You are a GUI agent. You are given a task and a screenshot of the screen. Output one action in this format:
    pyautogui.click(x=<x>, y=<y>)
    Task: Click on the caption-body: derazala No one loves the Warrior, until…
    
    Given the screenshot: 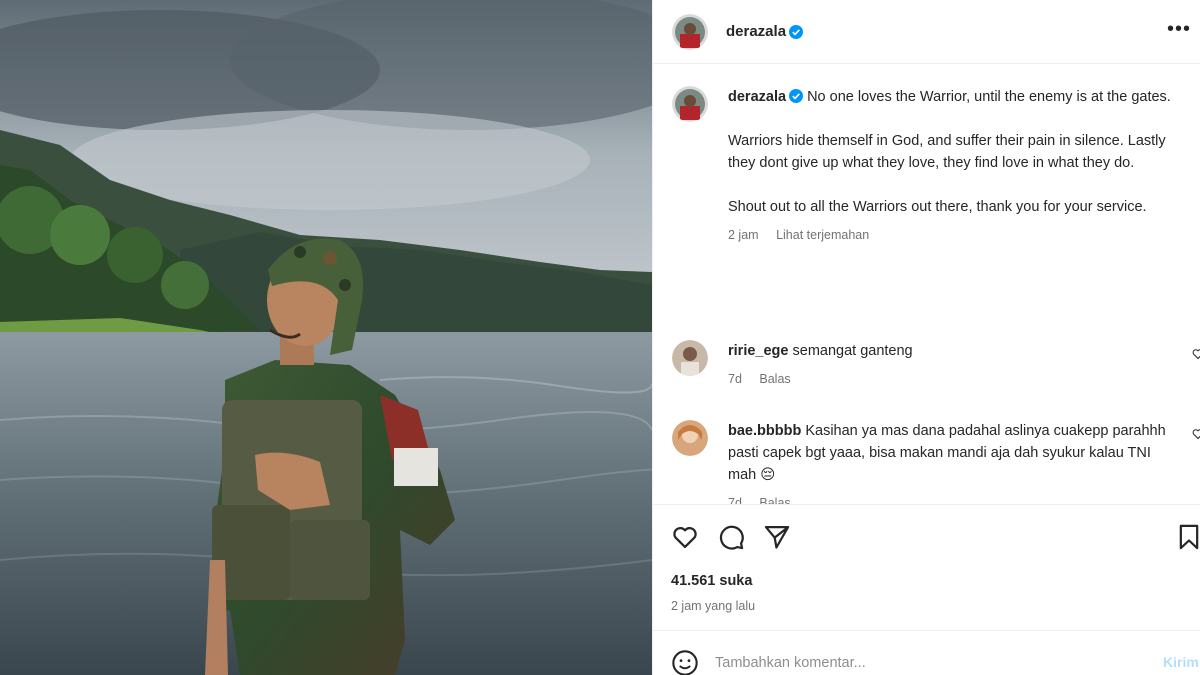 What is the action you would take?
    pyautogui.click(x=956, y=166)
    